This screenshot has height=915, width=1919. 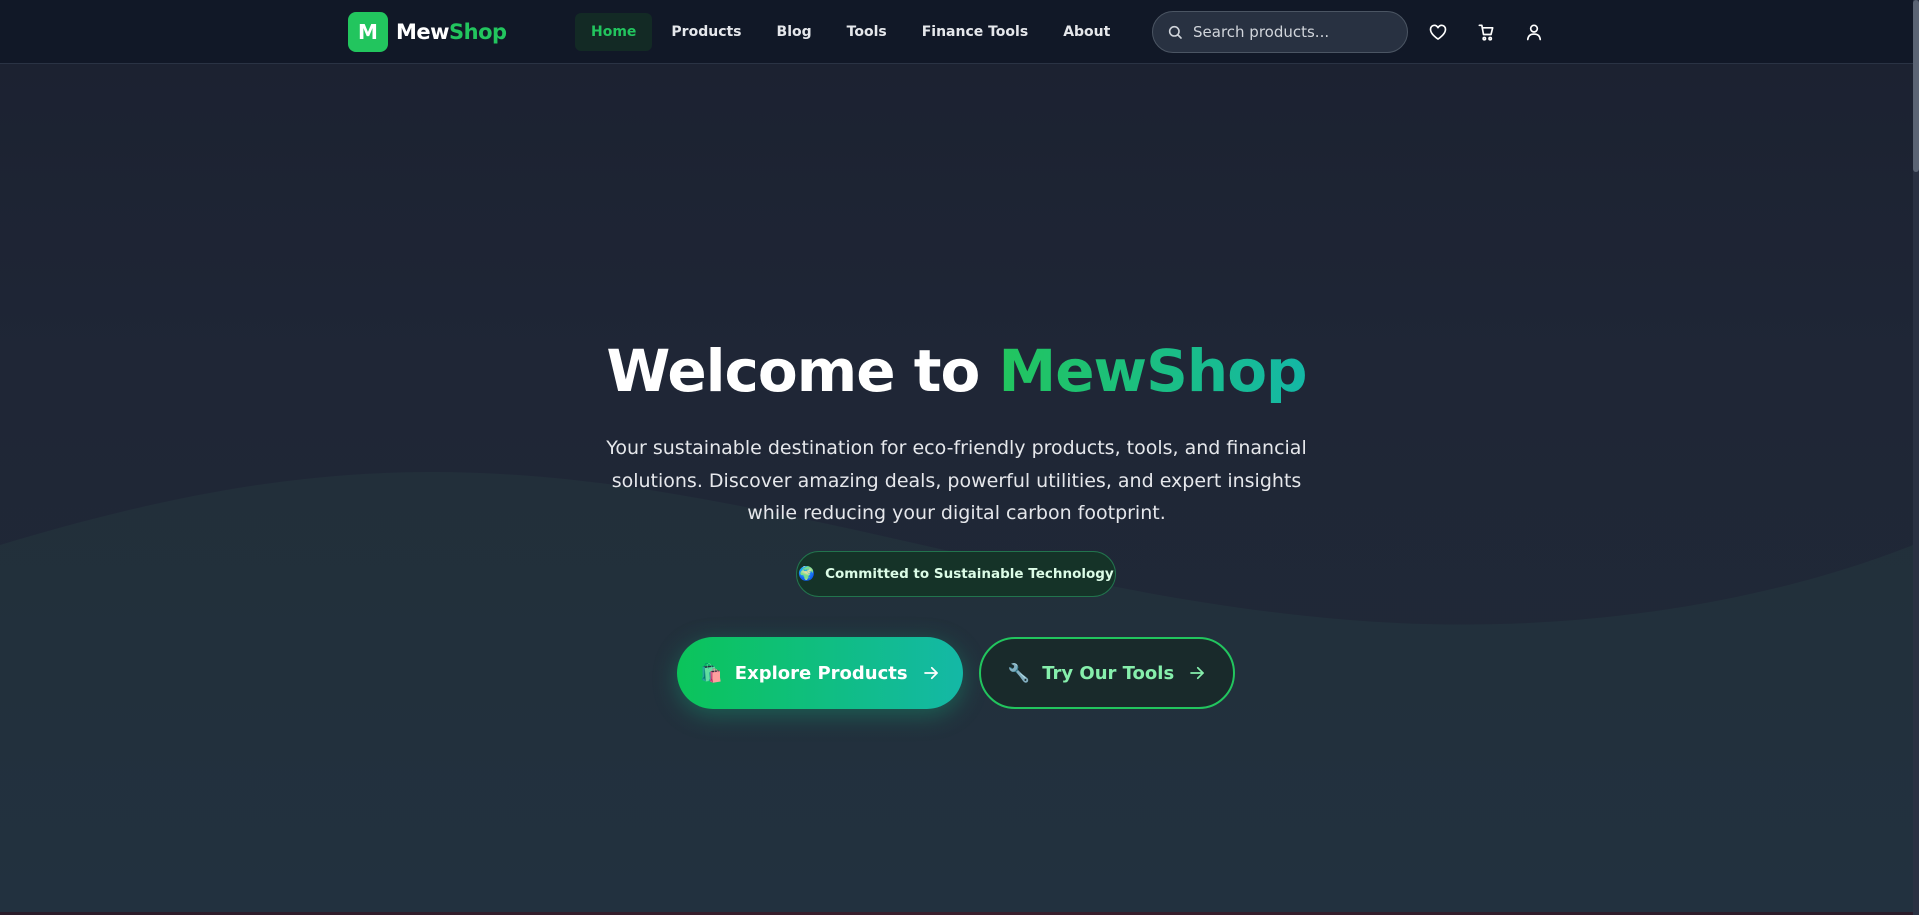 What do you see at coordinates (706, 32) in the screenshot?
I see `nav-link-products: Products` at bounding box center [706, 32].